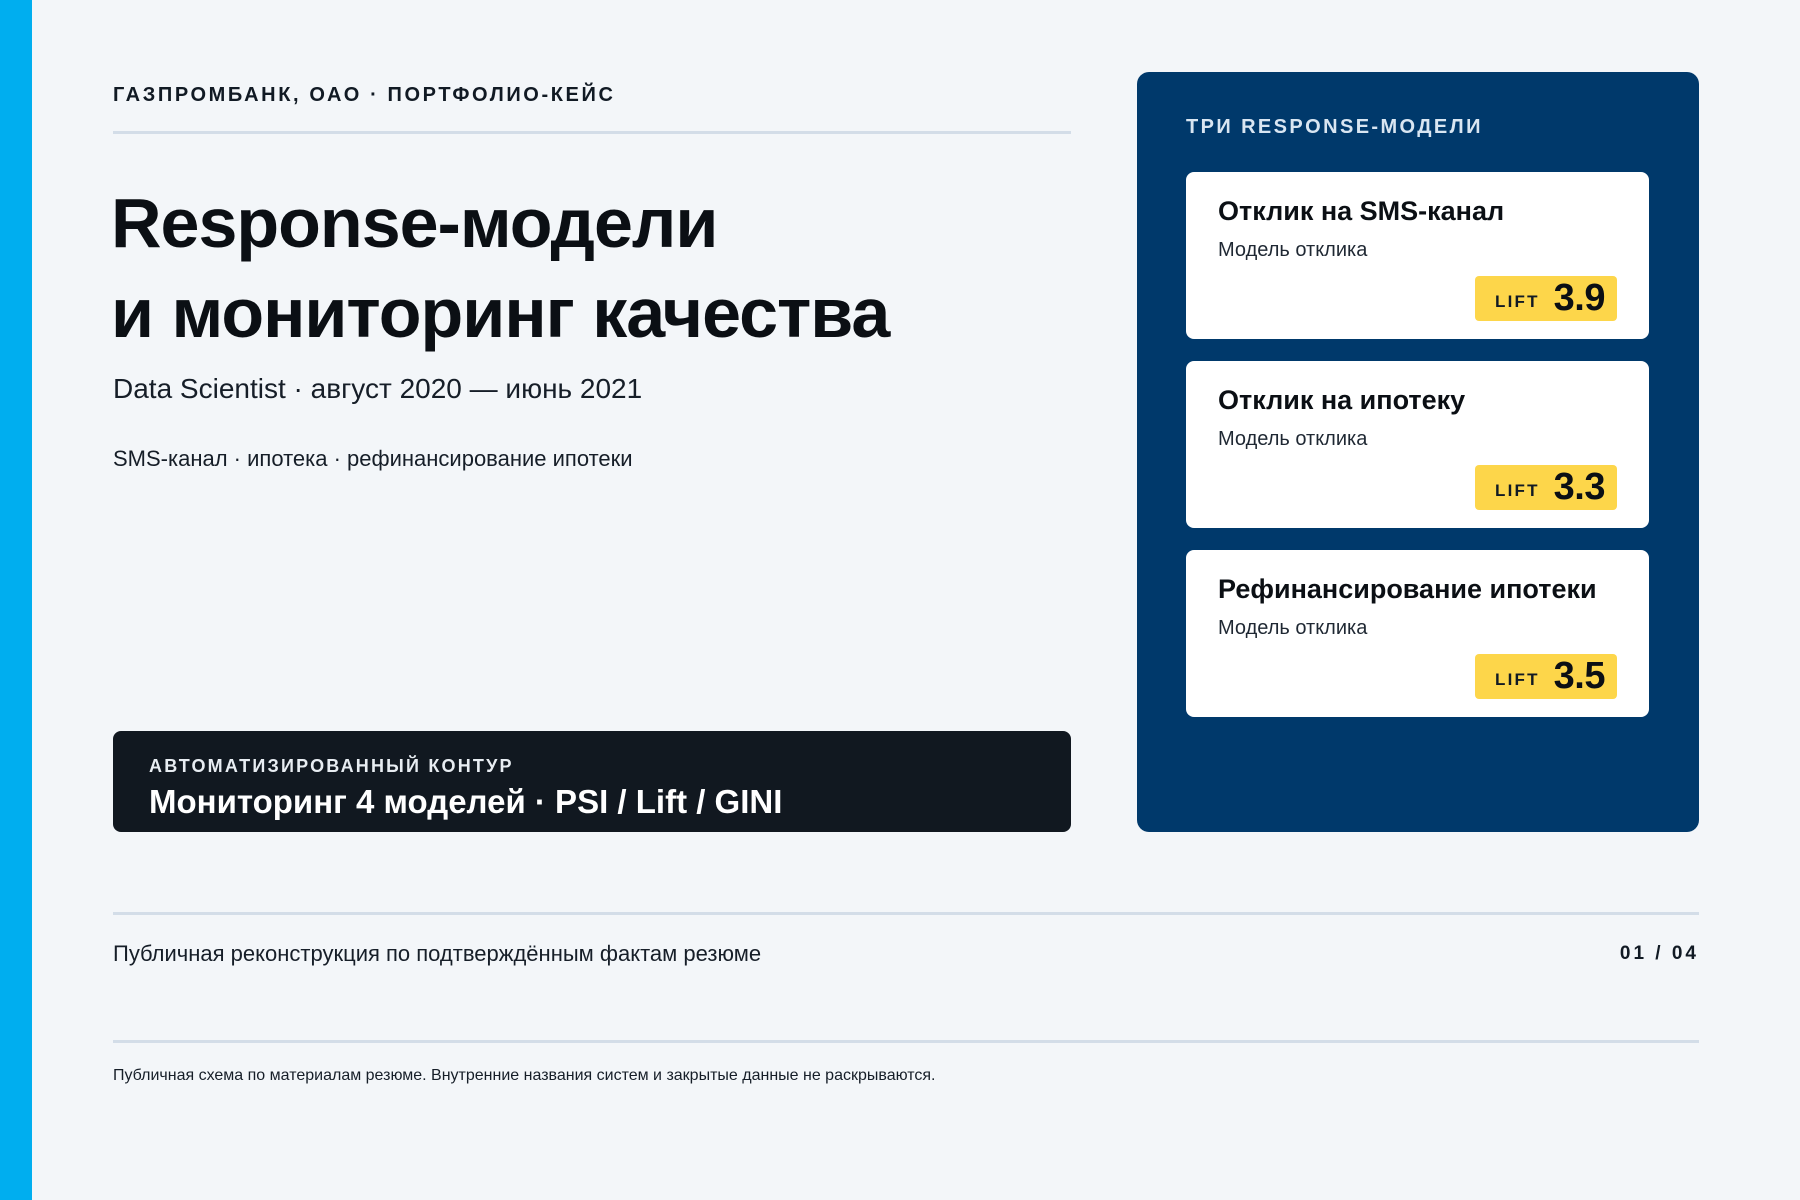  Describe the element at coordinates (592, 132) in the screenshot. I see `top-divider` at that location.